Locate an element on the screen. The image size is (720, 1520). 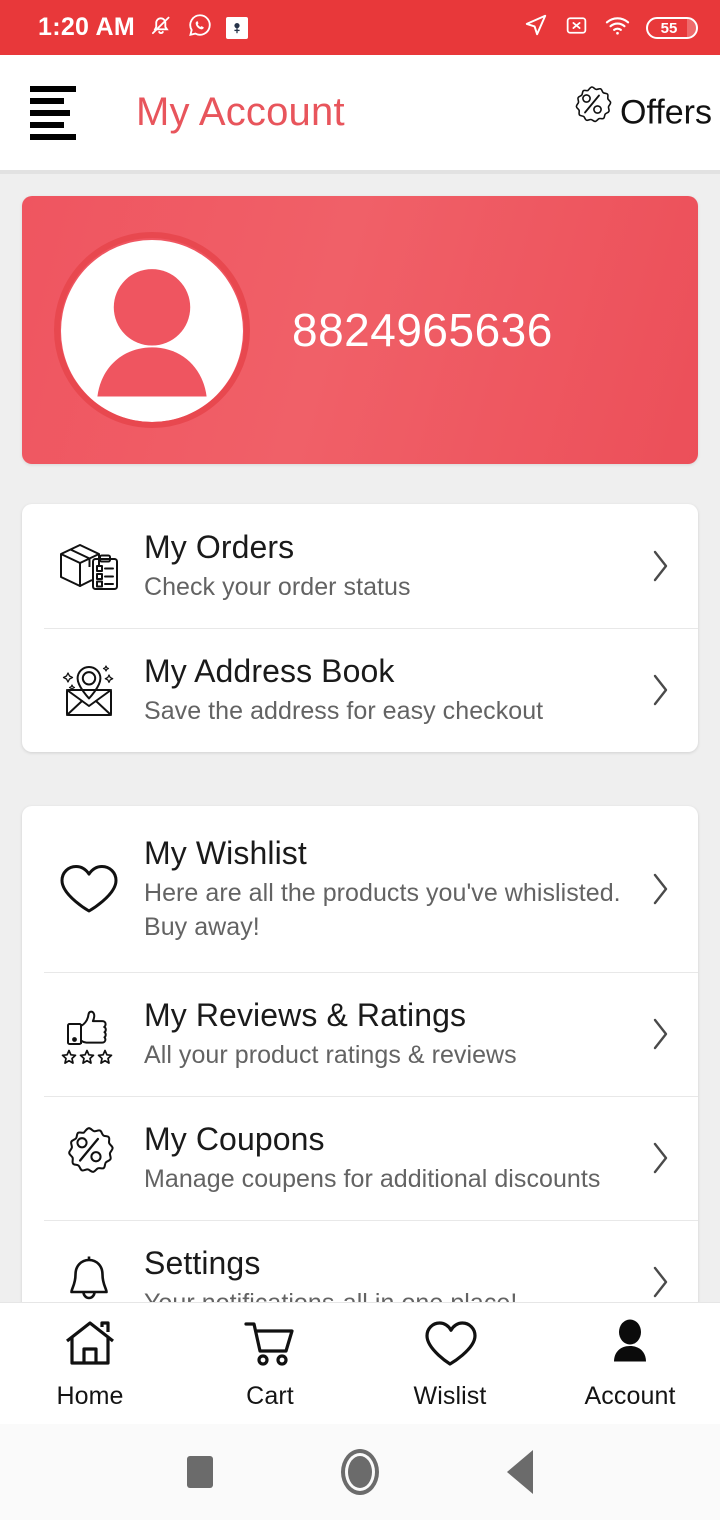
package-order-icon is located at coordinates (89, 566).